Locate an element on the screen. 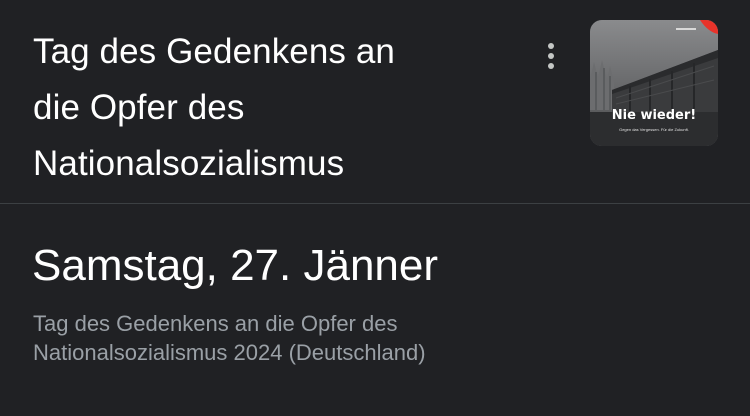 This screenshot has width=750, height=416. panel-title-line: Nationalsozialismus is located at coordinates (189, 163).